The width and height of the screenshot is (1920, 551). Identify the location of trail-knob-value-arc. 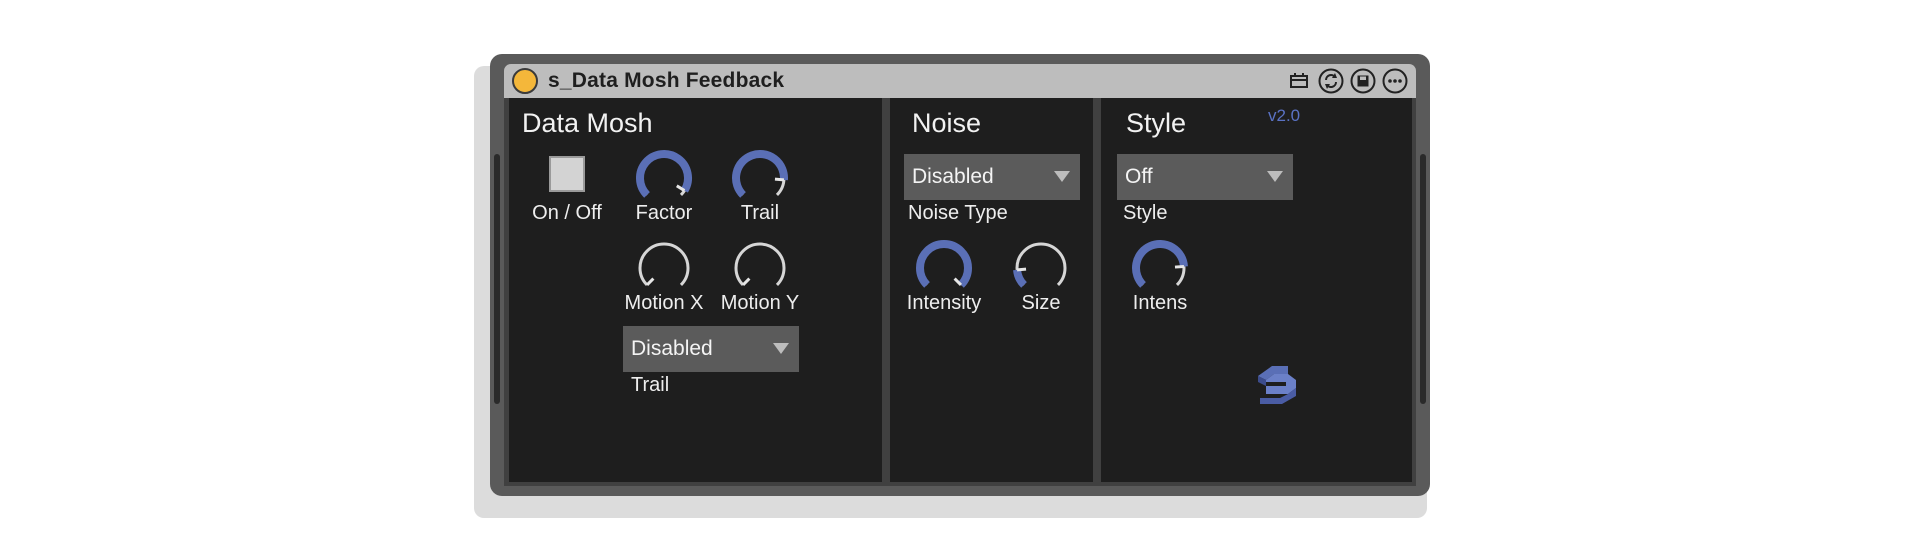
(760, 174).